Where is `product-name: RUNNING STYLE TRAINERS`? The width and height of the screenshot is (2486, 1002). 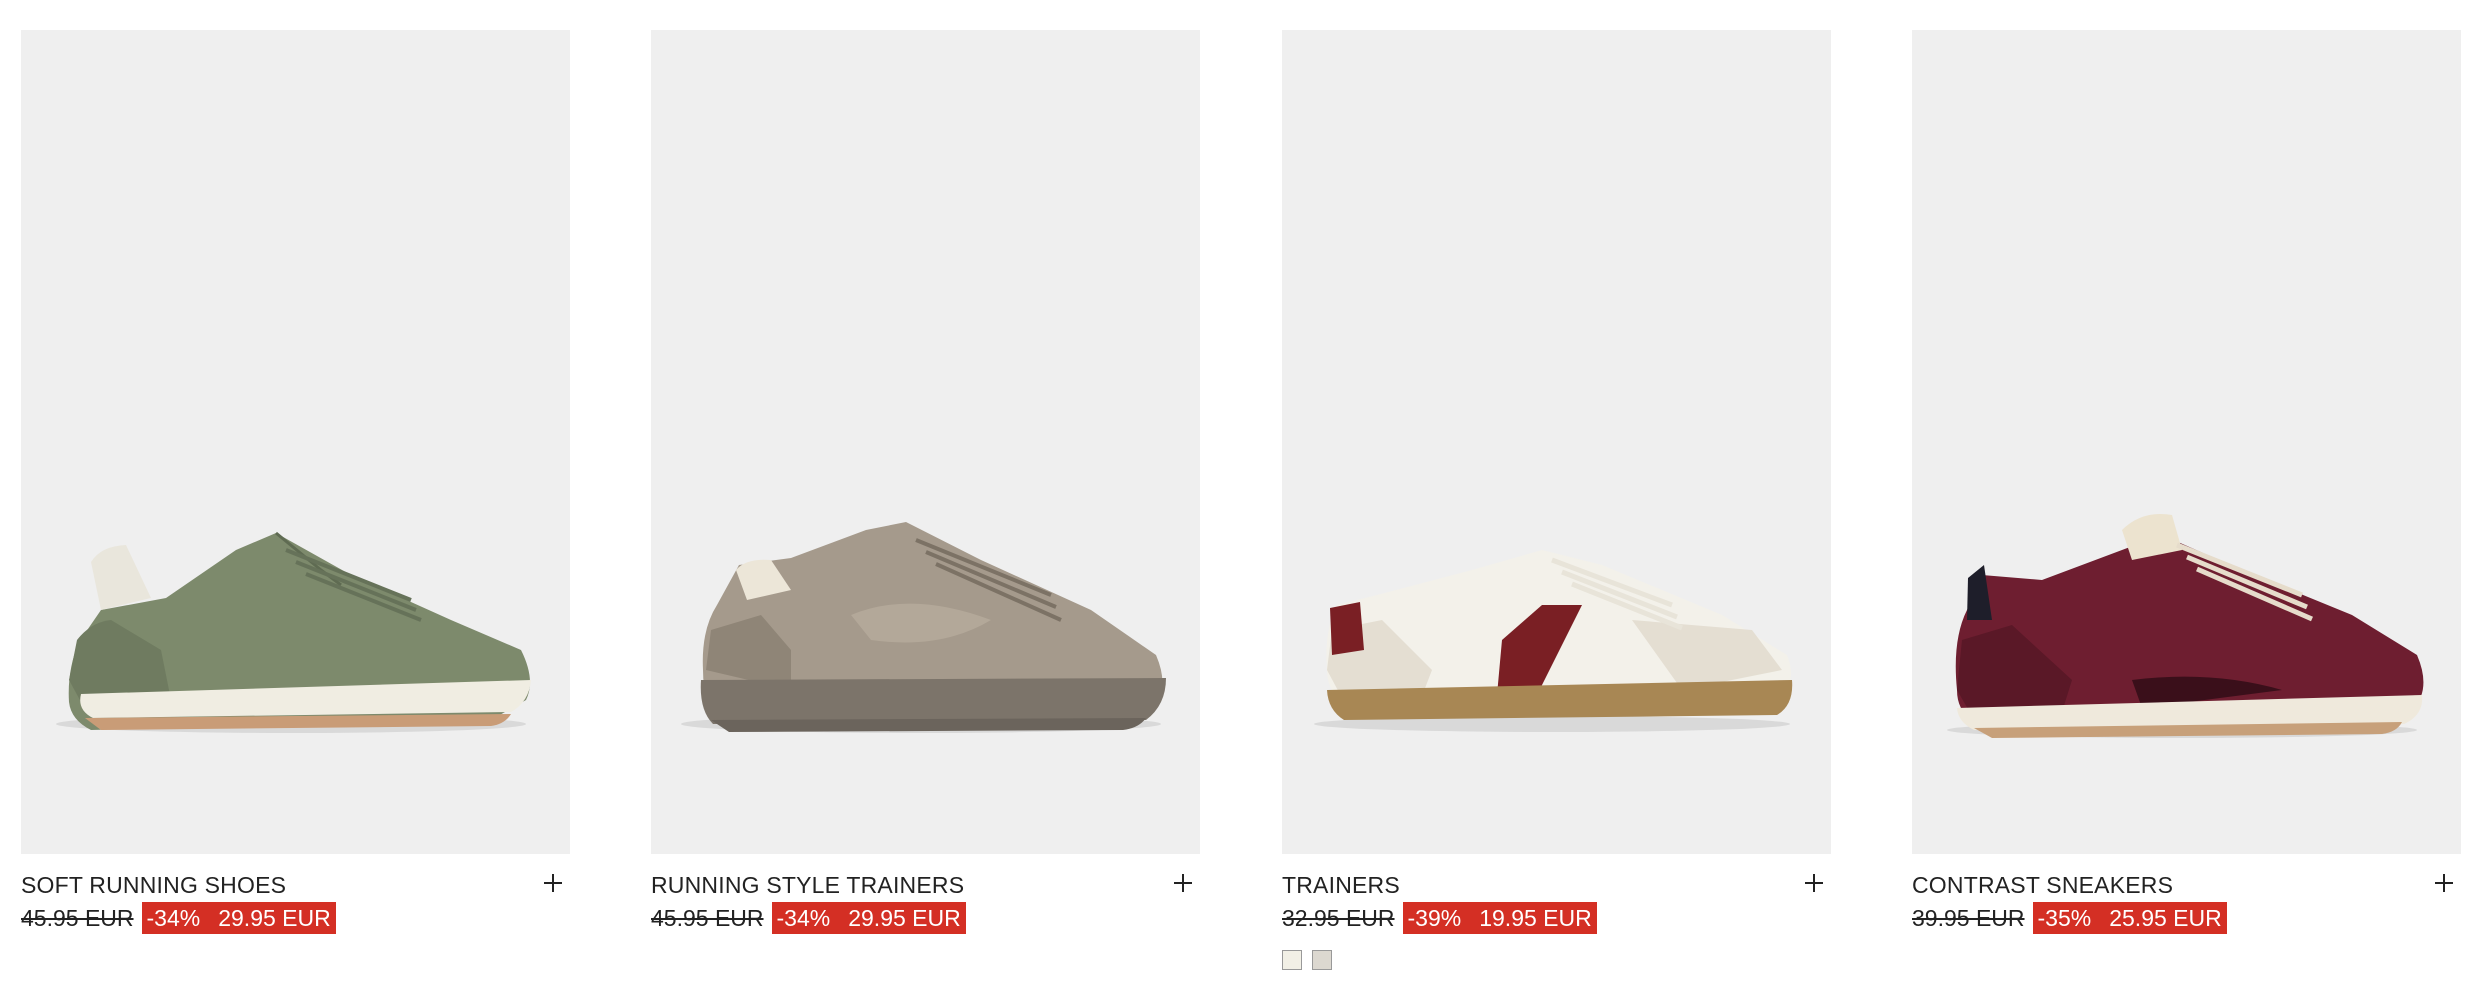
product-name: RUNNING STYLE TRAINERS is located at coordinates (807, 885).